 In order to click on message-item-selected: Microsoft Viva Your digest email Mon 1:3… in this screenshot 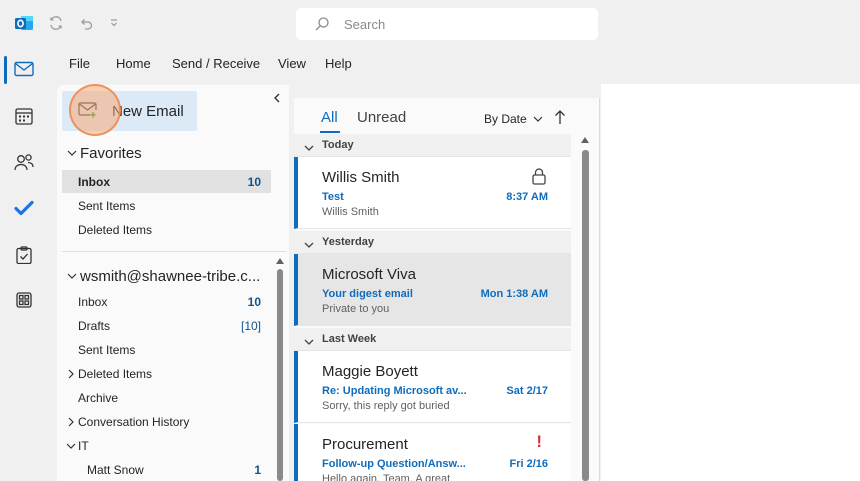, I will do `click(432, 290)`.